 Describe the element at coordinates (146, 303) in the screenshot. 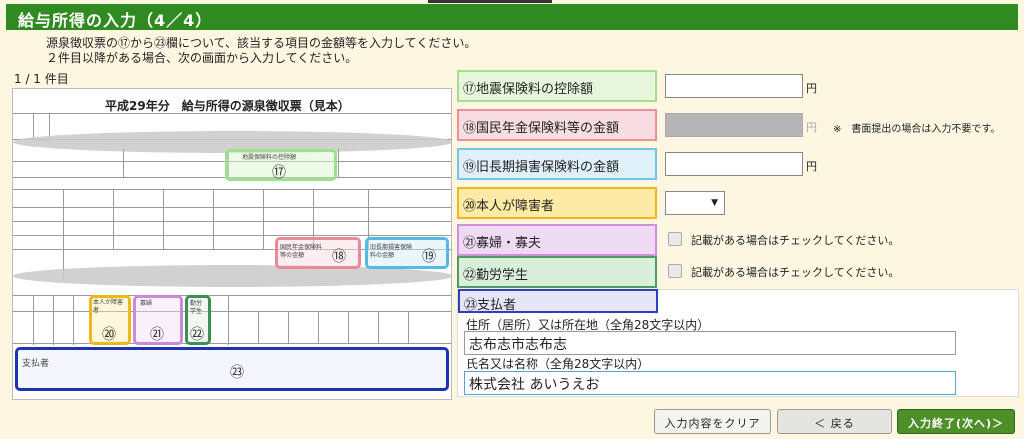

I see `form-area-21-caption: 寡婦` at that location.